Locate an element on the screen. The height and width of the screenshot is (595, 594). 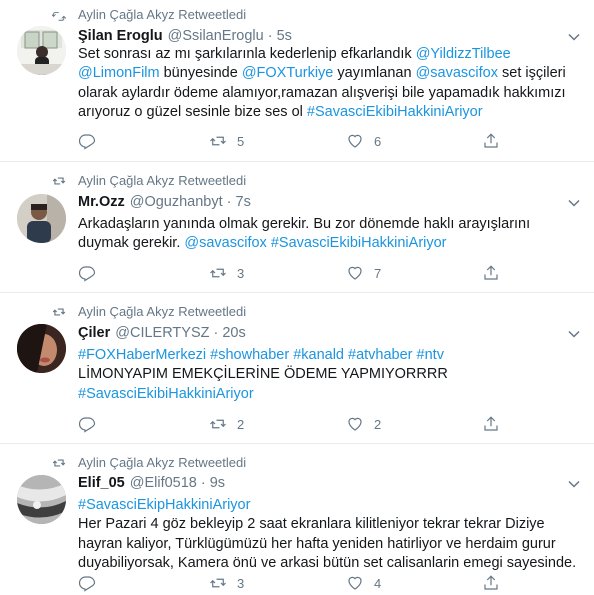
tweet-actions: 5 6 is located at coordinates (329, 142).